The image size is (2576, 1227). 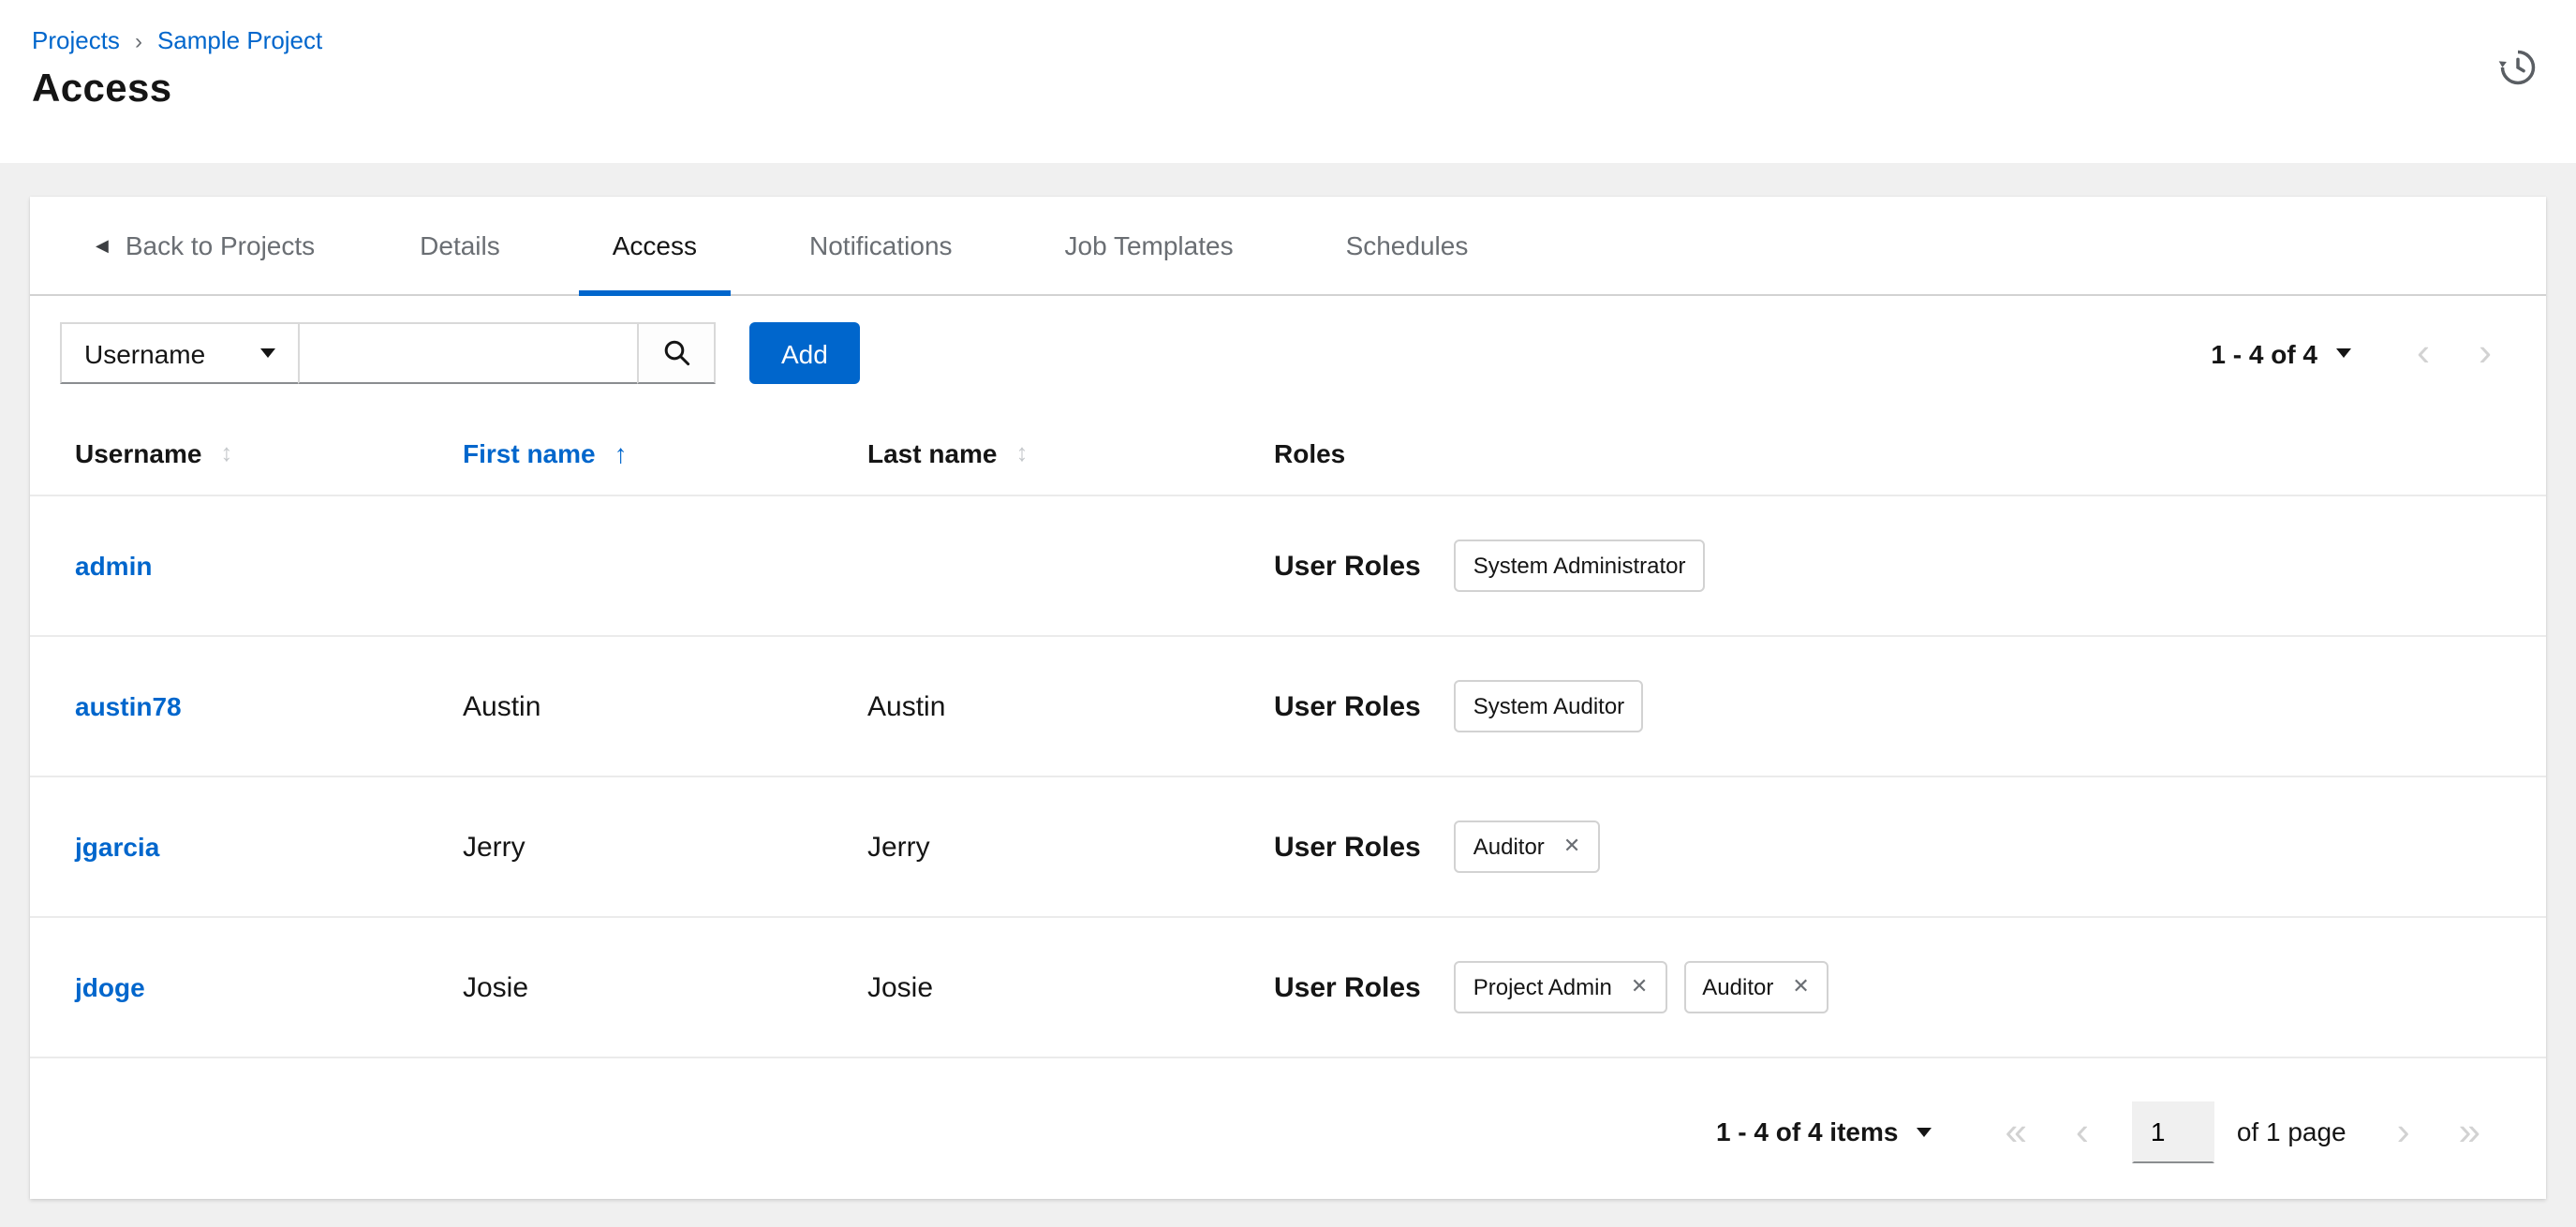 I want to click on roles-cell: User Roles System Auditor, so click(x=1895, y=706).